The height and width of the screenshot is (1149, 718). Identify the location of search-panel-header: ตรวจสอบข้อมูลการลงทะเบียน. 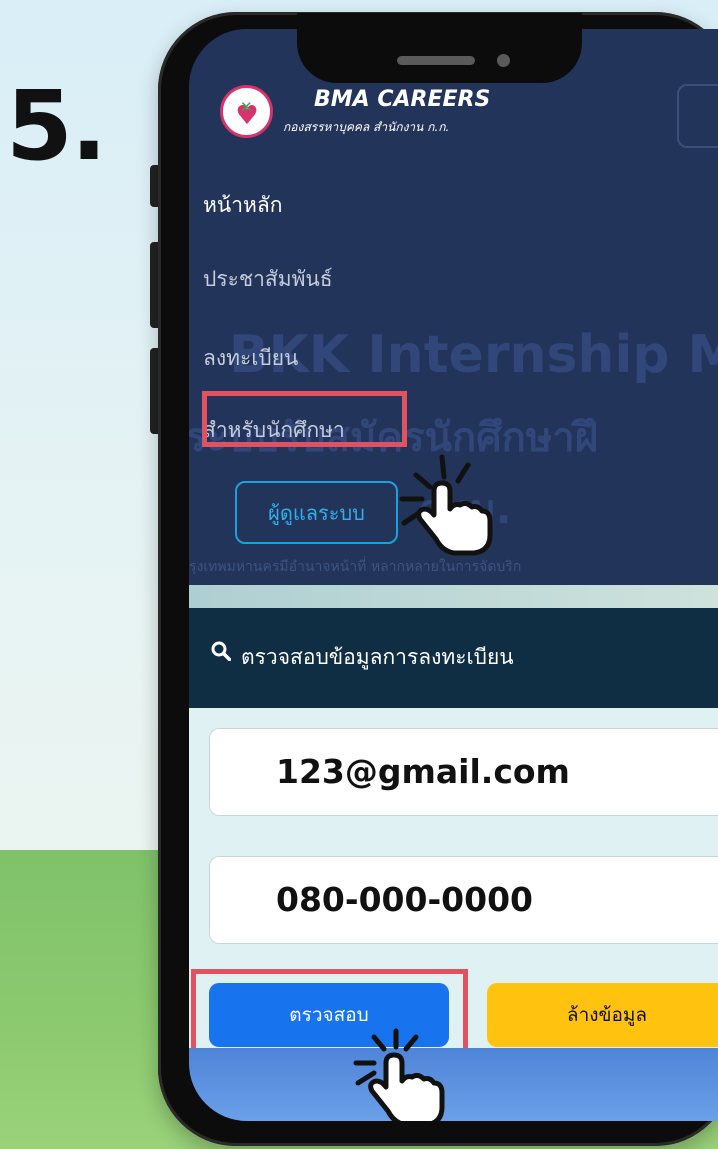
(453, 658).